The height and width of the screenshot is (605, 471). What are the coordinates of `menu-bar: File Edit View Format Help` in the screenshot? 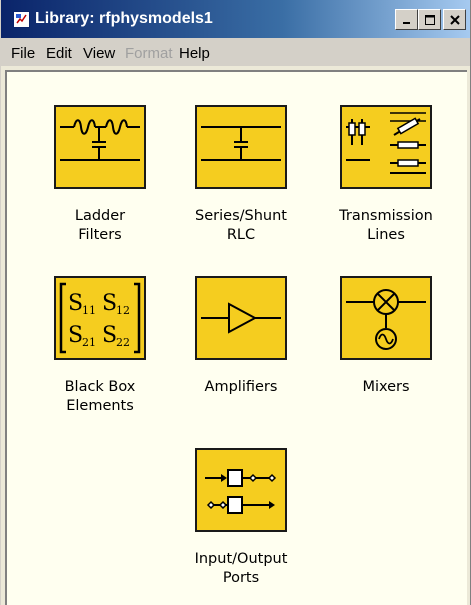 It's located at (235, 52).